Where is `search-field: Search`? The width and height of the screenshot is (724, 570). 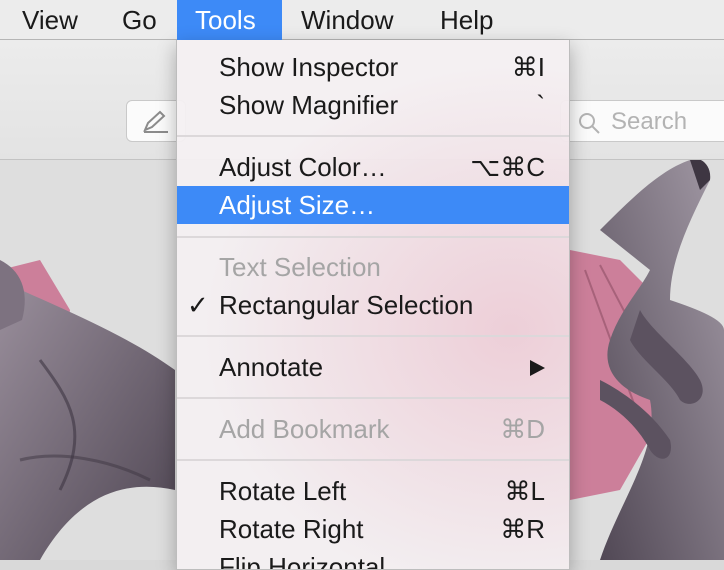
search-field: Search is located at coordinates (642, 121).